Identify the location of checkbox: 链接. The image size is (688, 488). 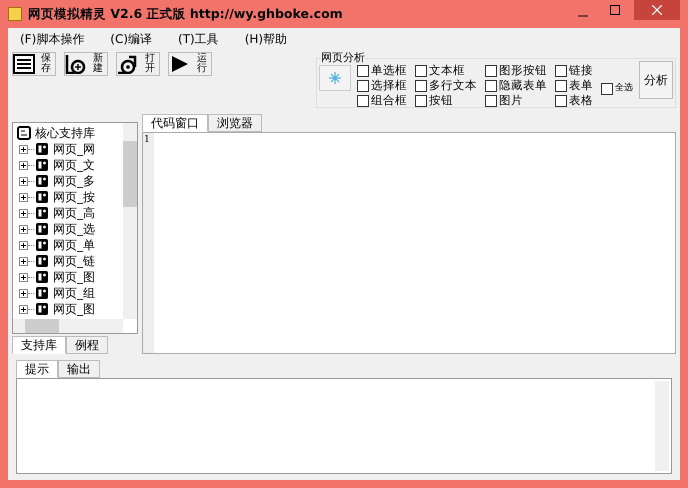
(574, 70).